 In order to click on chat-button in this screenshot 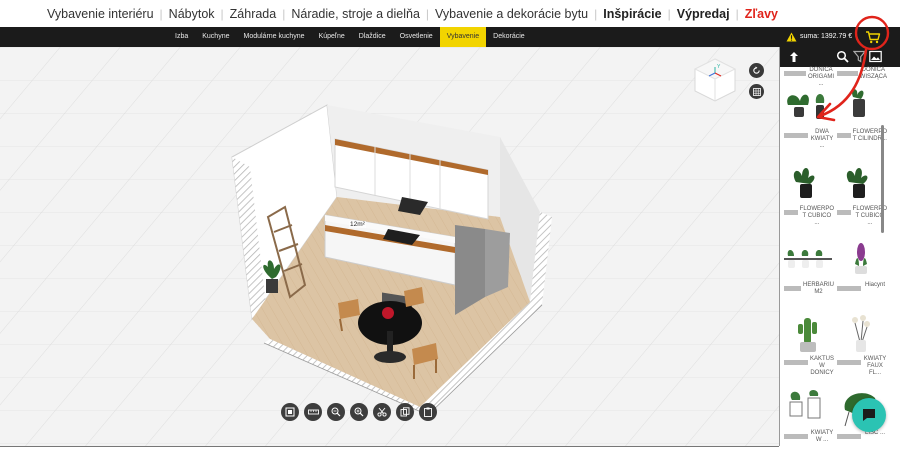, I will do `click(869, 415)`.